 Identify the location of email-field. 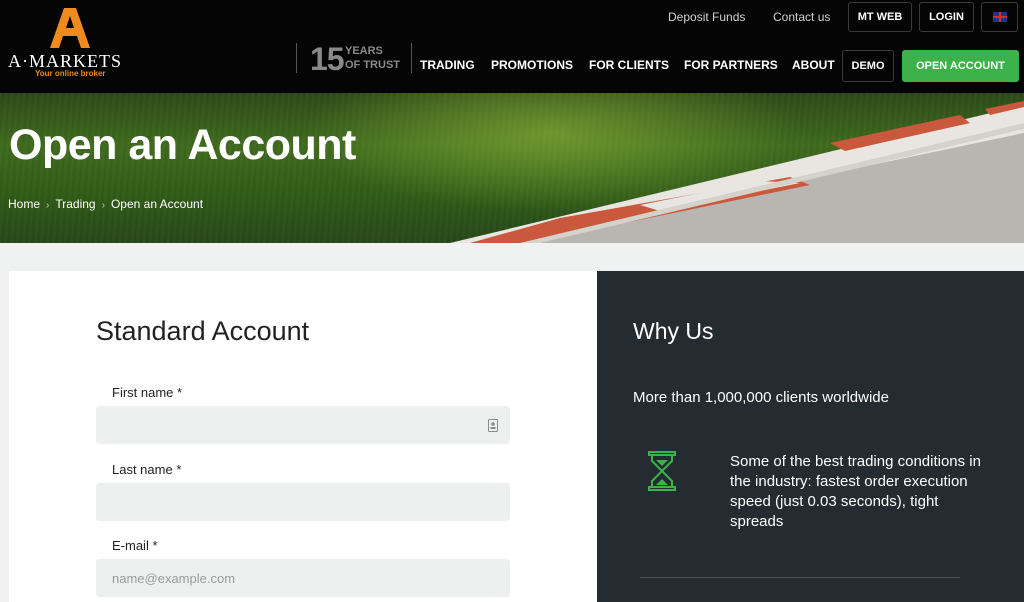
(303, 578).